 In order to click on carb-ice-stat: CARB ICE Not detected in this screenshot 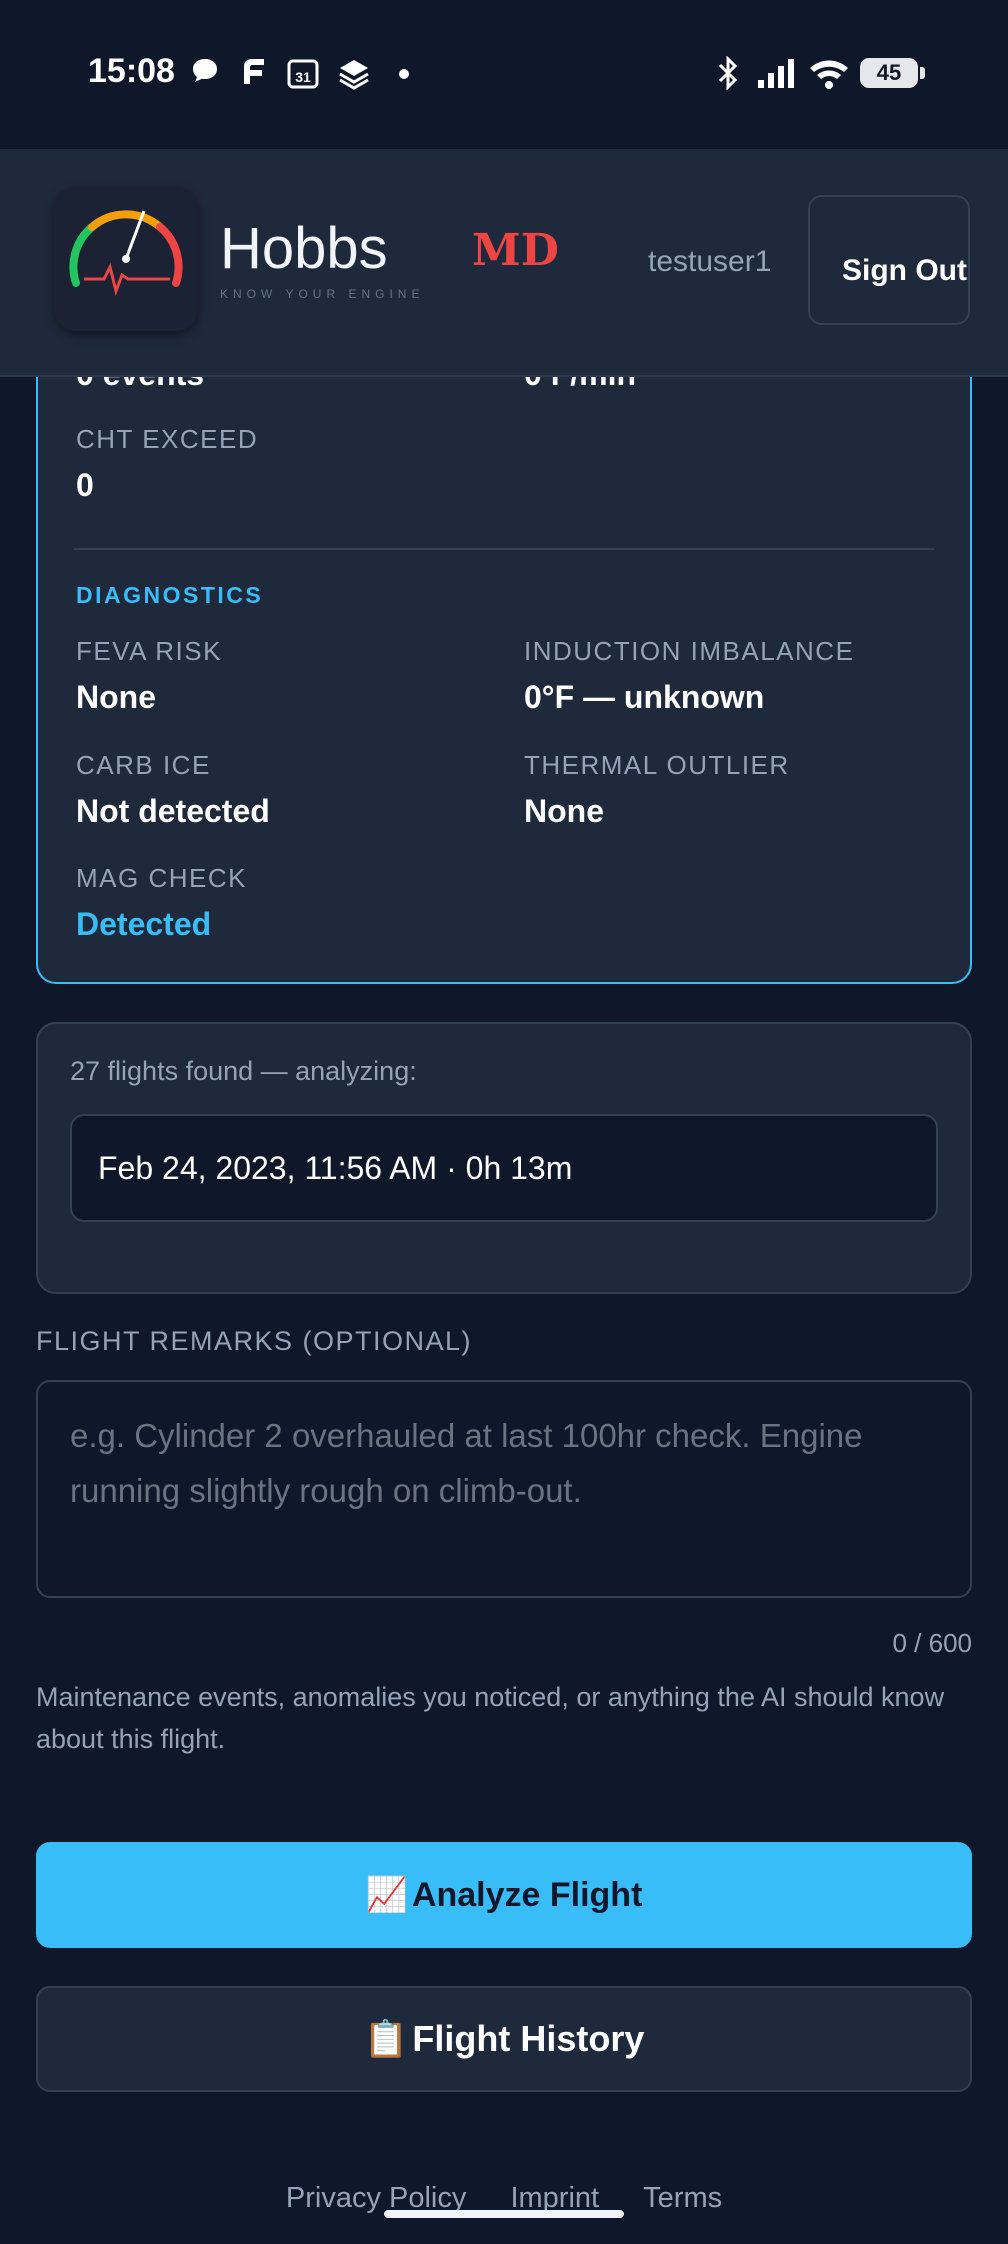, I will do `click(173, 790)`.